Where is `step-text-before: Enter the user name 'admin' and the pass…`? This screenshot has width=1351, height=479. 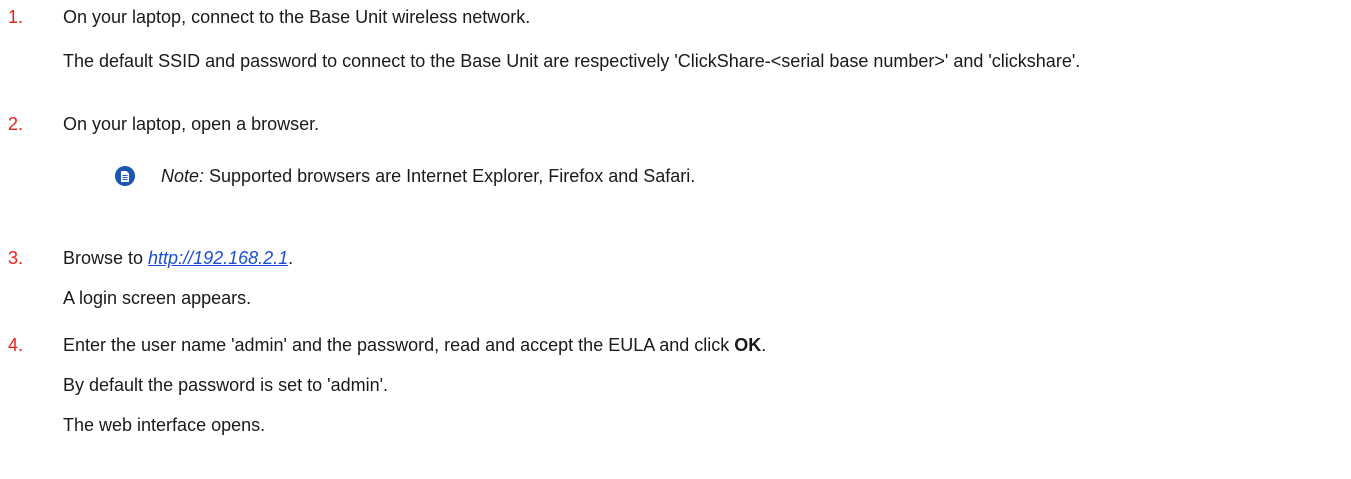 step-text-before: Enter the user name 'admin' and the pass… is located at coordinates (399, 345).